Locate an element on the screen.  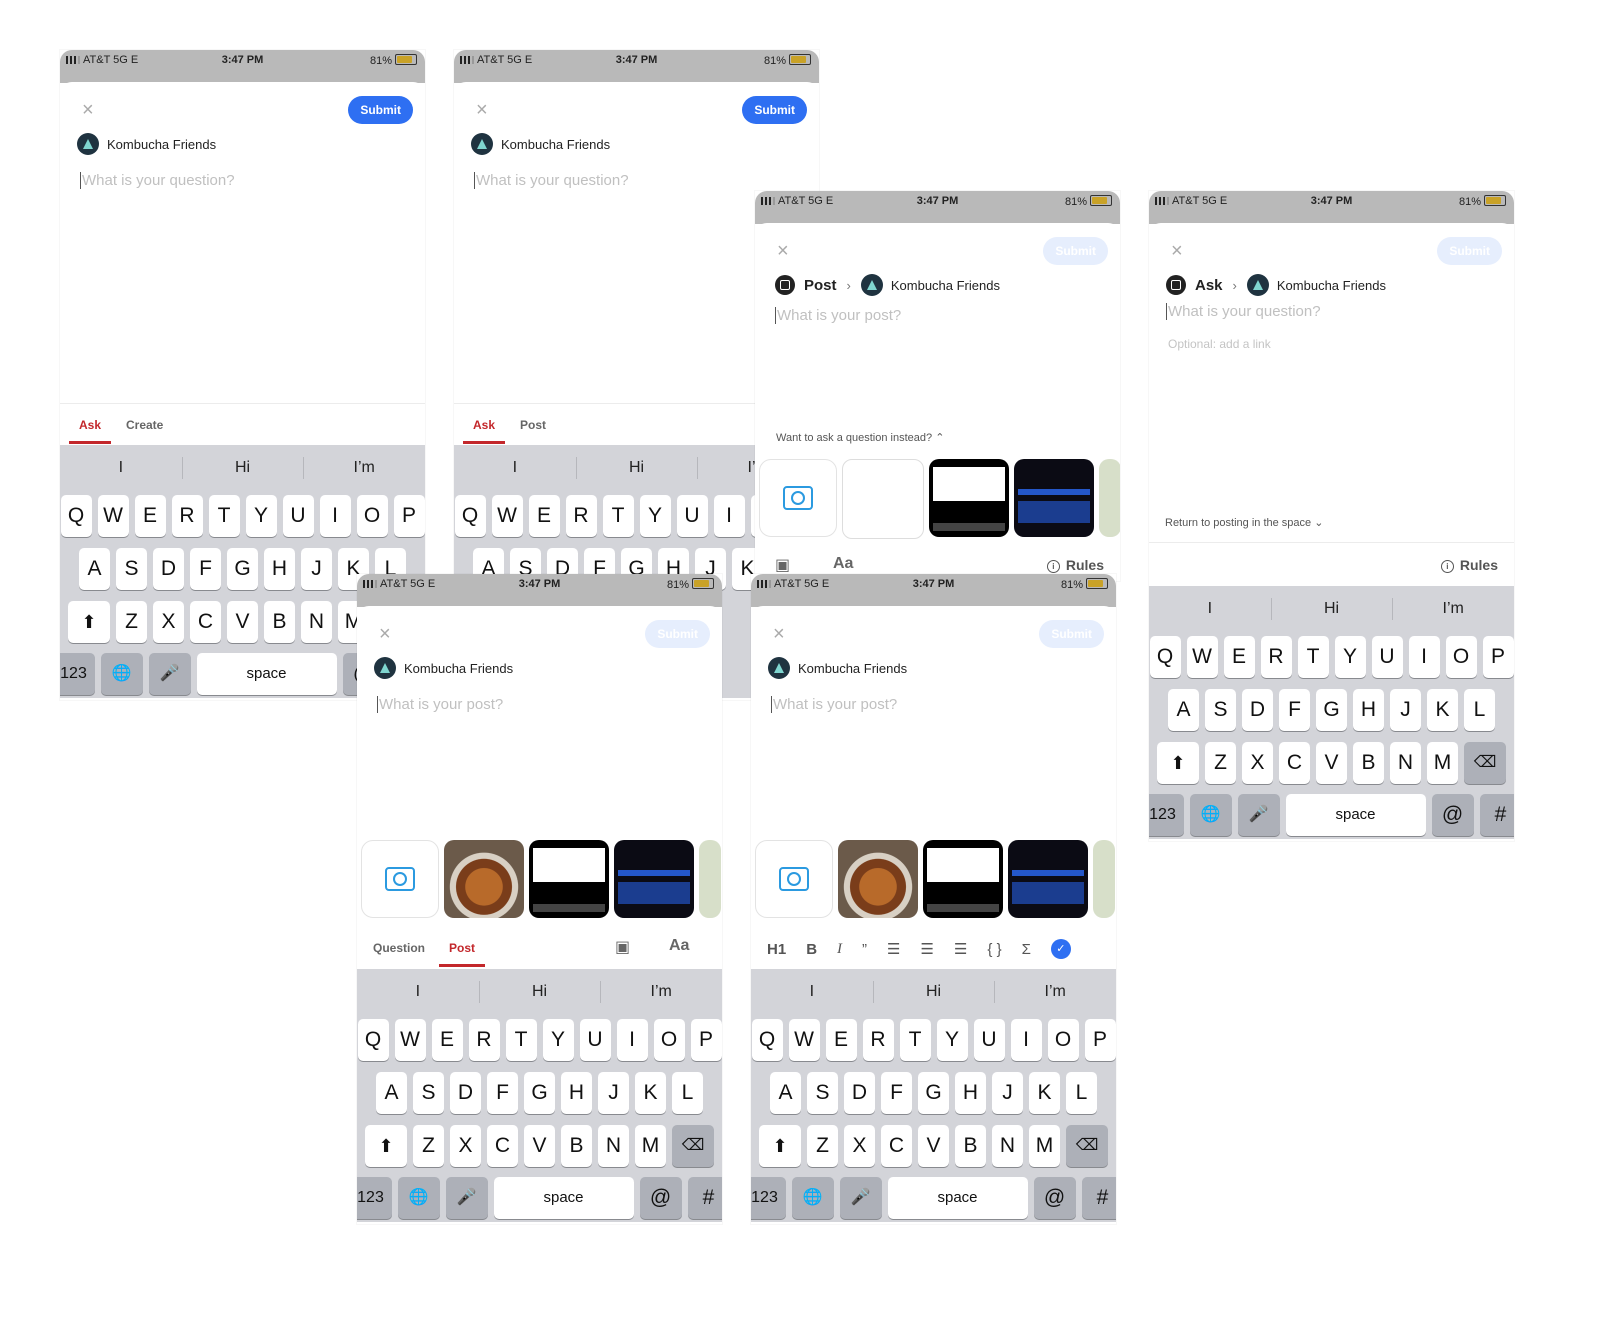
bulleted-list-icon: ☰ is located at coordinates (926, 949).